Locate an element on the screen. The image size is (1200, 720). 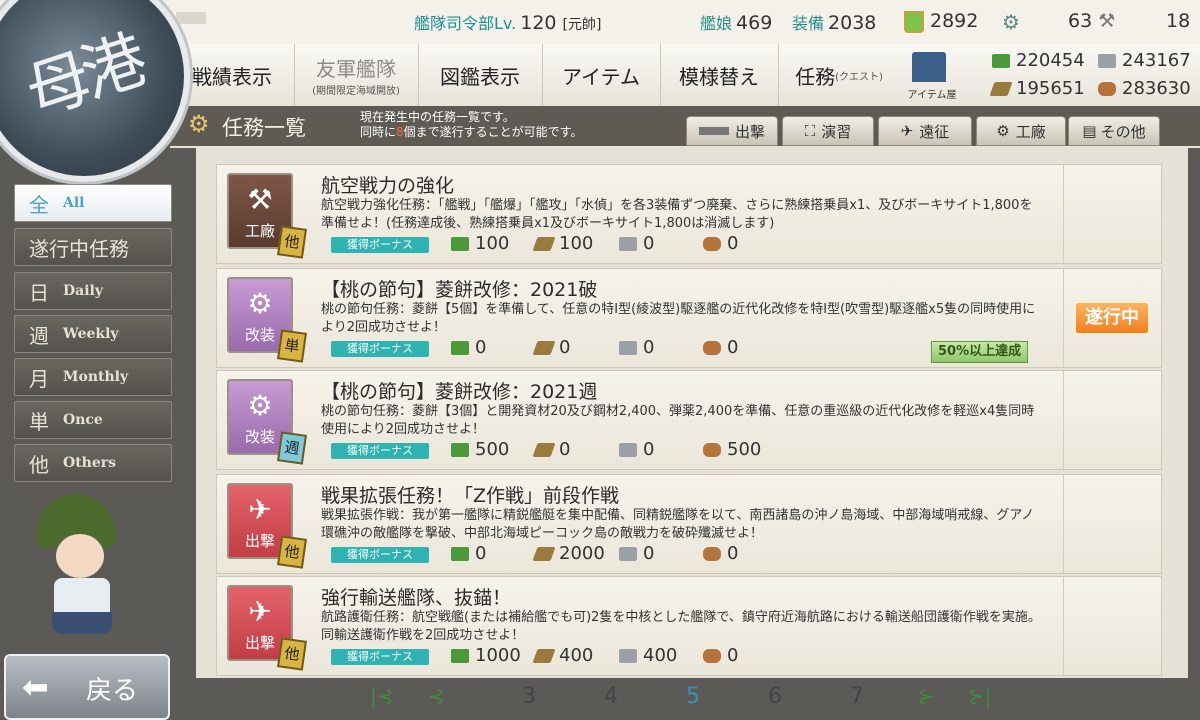
tab-expedition: ✈ 遠征 is located at coordinates (925, 131).